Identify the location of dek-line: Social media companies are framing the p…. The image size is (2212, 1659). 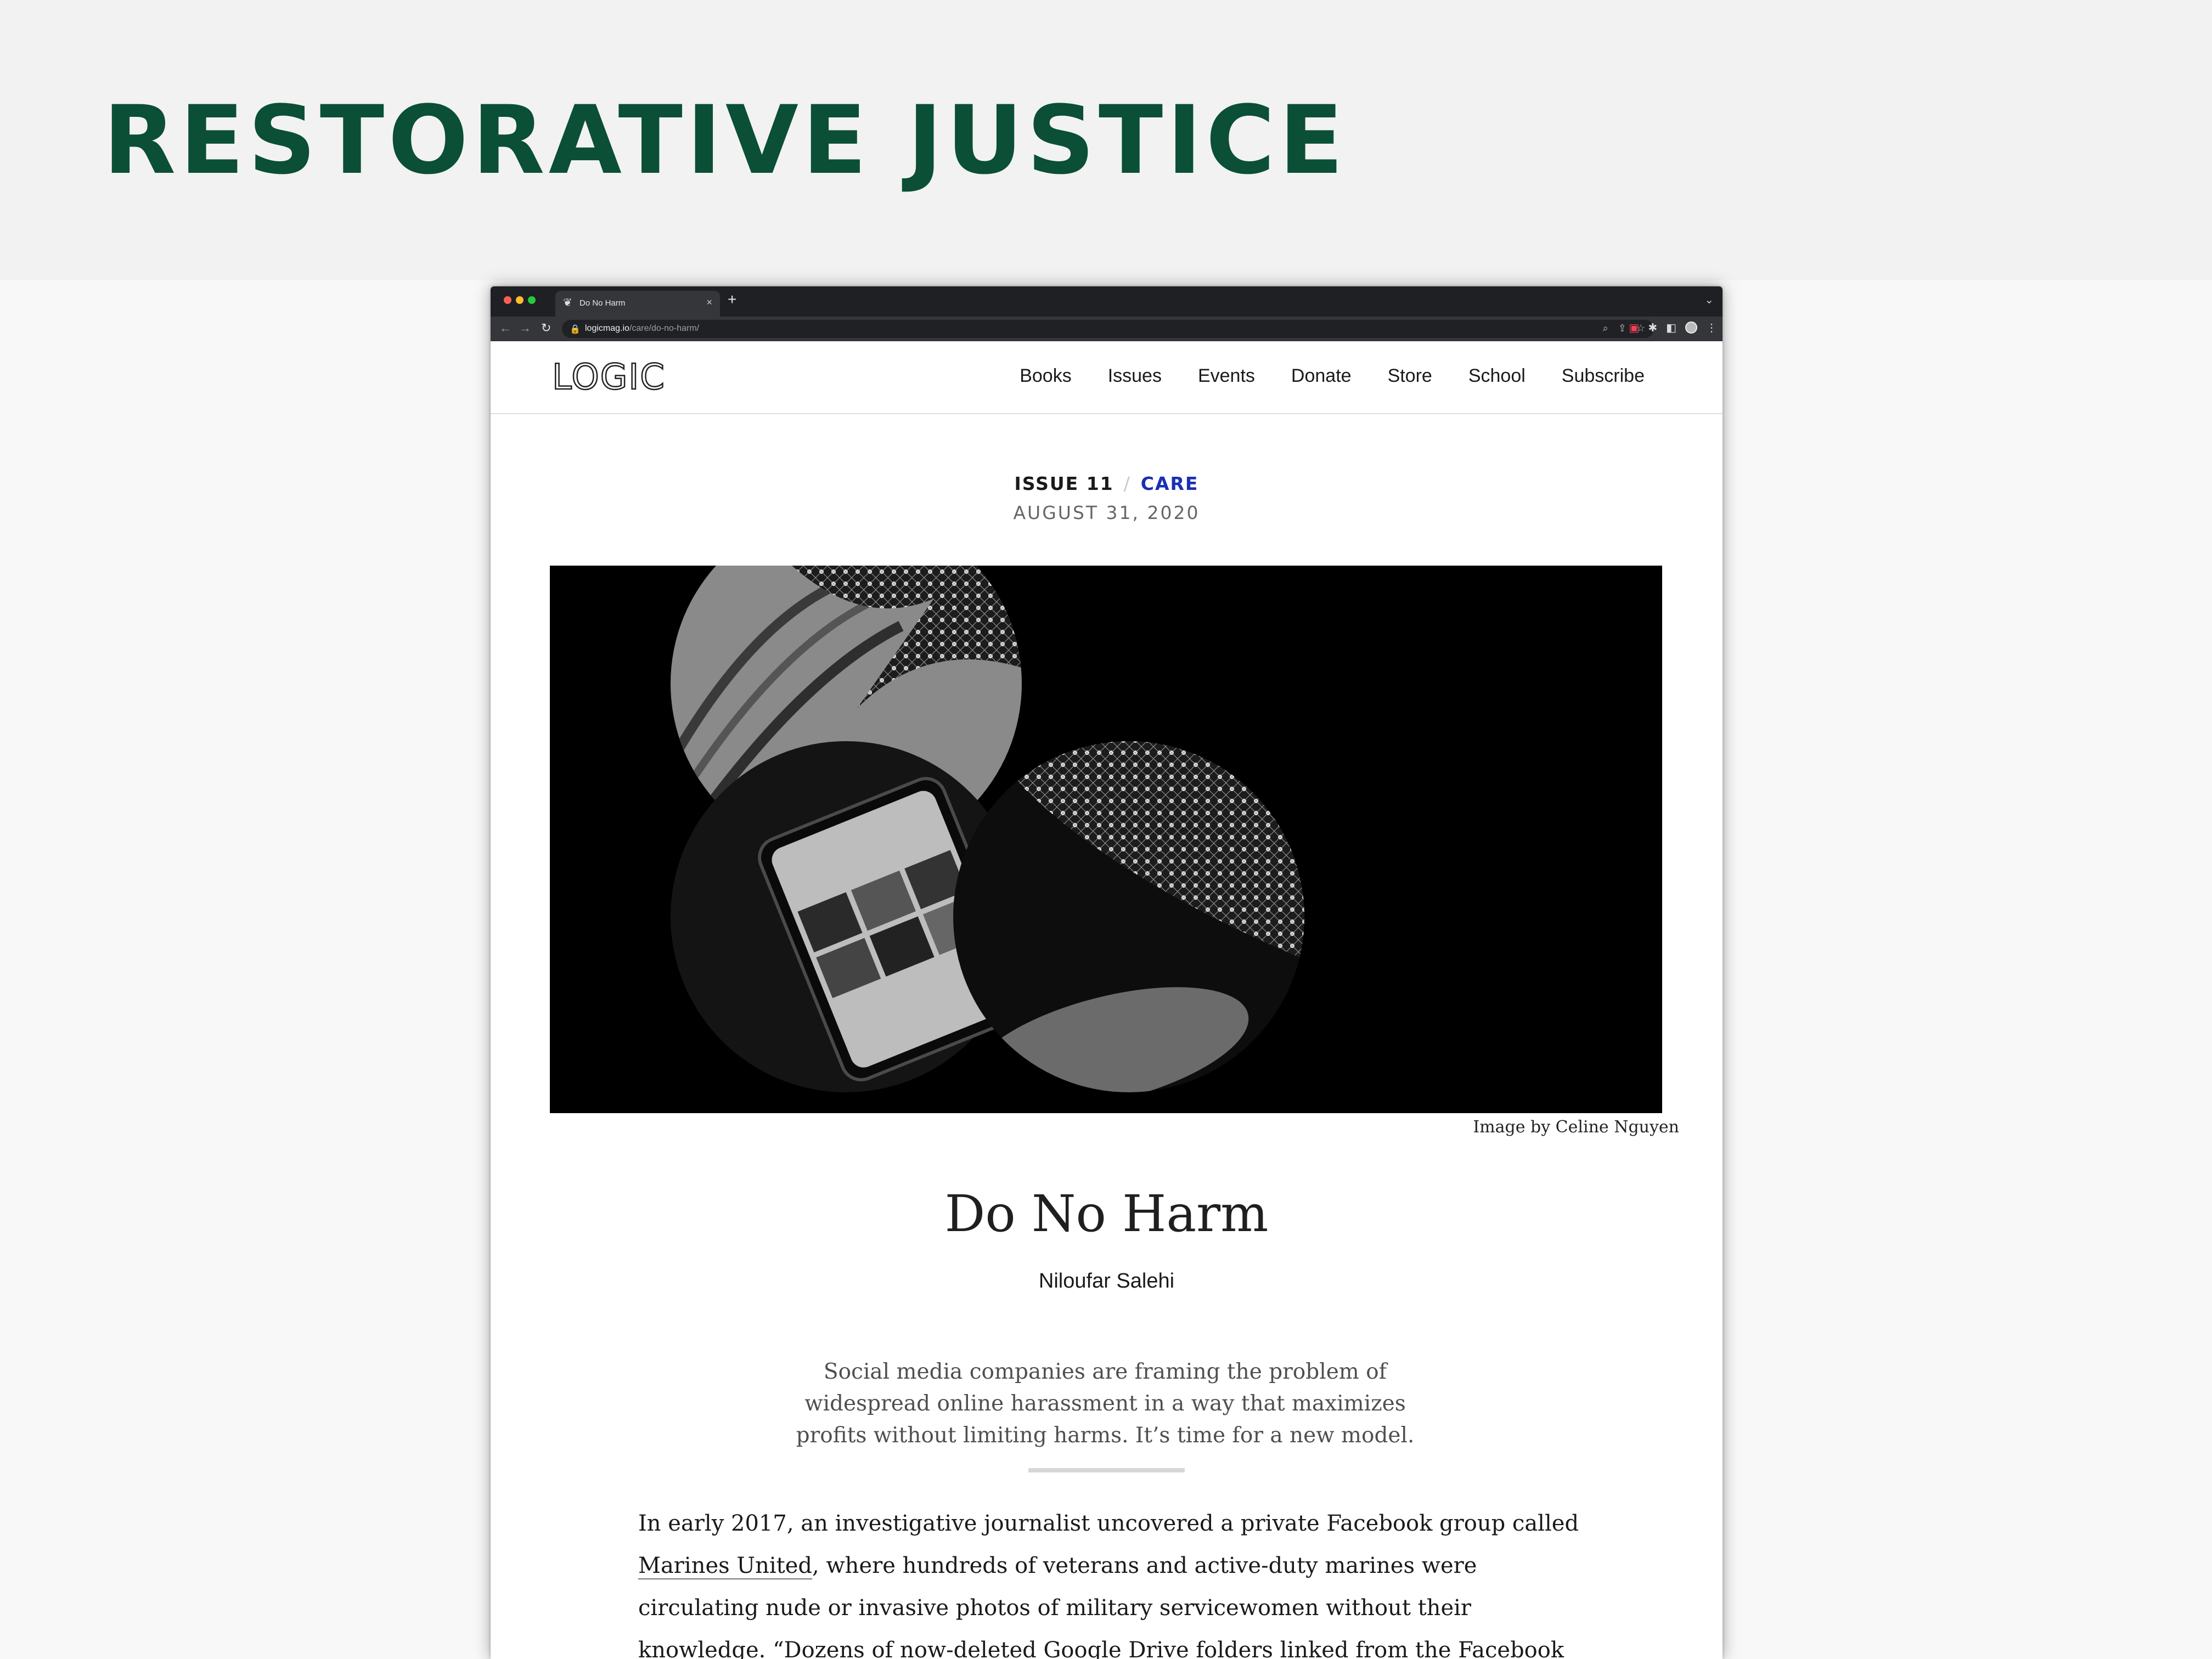
(1105, 1372).